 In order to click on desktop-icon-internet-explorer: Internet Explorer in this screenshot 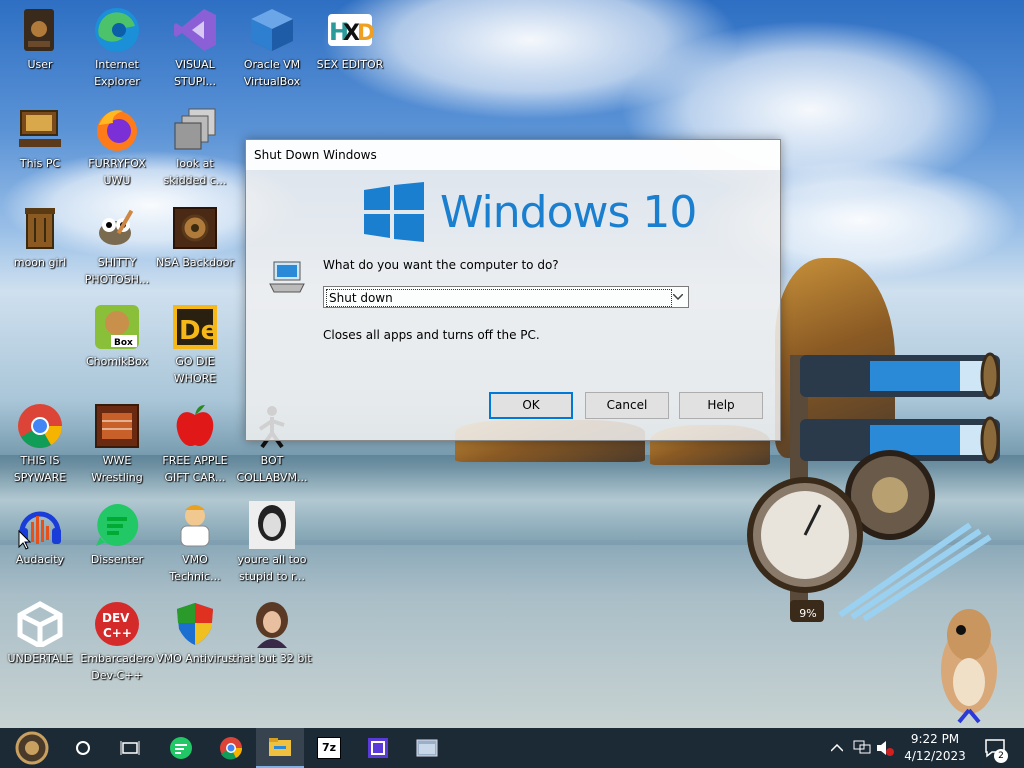, I will do `click(117, 48)`.